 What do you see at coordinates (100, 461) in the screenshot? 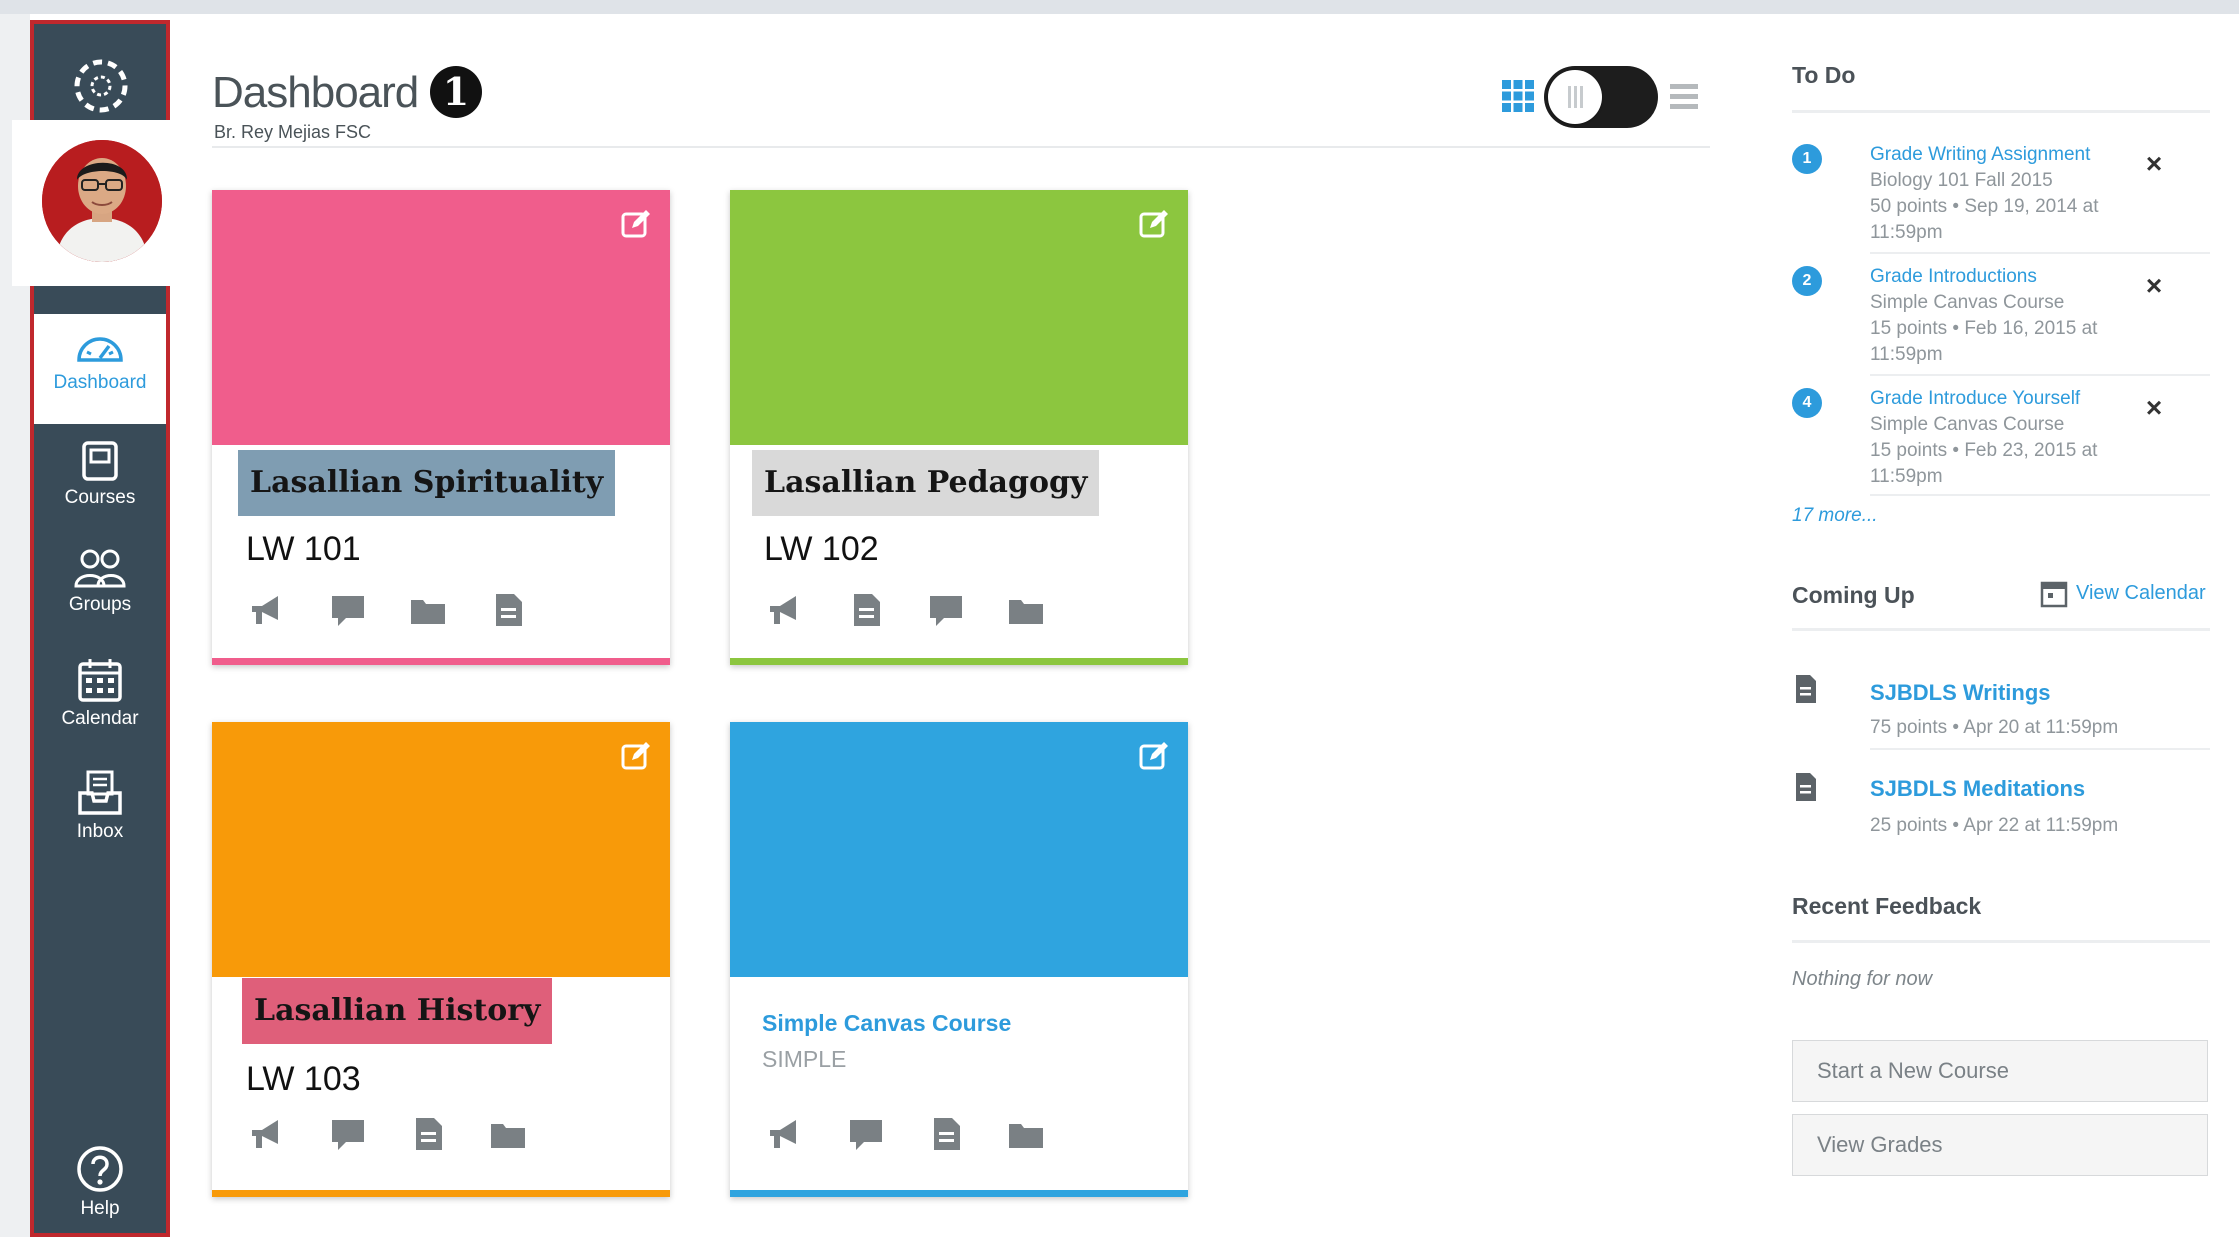
I see `courses-icon` at bounding box center [100, 461].